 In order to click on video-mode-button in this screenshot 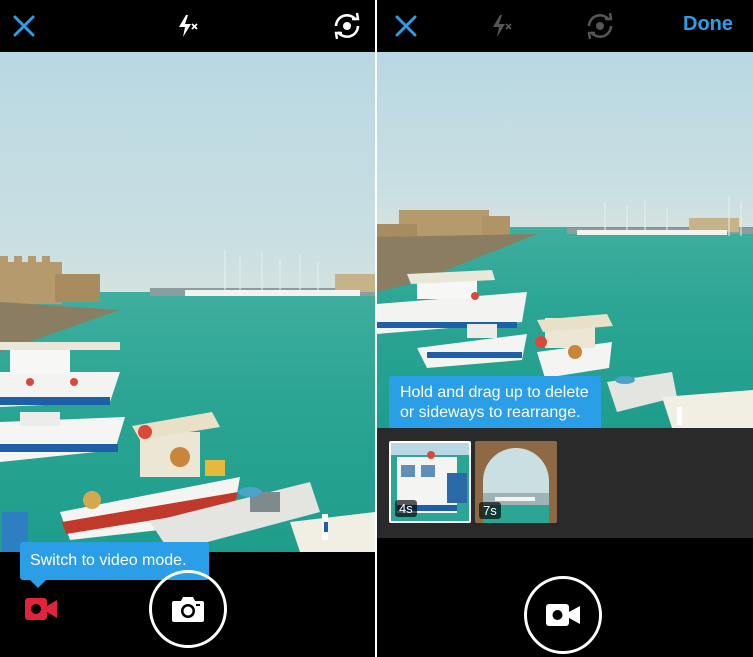, I will do `click(41, 609)`.